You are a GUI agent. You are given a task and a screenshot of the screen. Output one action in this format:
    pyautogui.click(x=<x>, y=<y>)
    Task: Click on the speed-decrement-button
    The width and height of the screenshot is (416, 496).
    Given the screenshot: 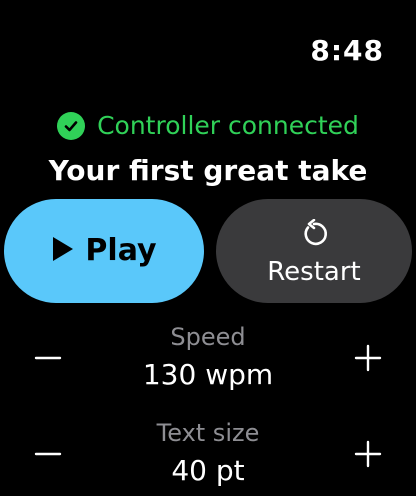 What is the action you would take?
    pyautogui.click(x=48, y=358)
    